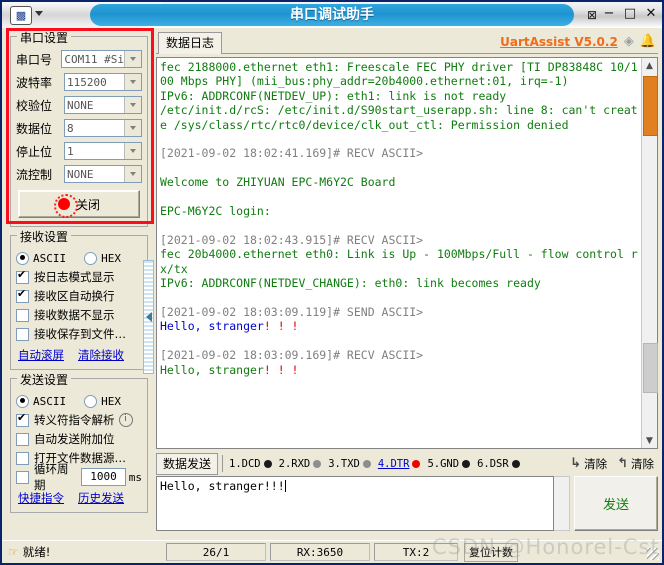  Describe the element at coordinates (103, 105) in the screenshot. I see `parity-select: NONE` at that location.